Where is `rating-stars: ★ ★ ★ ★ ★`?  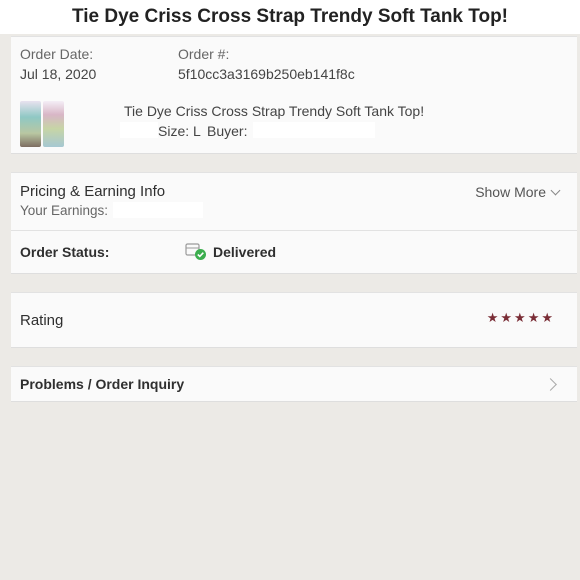 rating-stars: ★ ★ ★ ★ ★ is located at coordinates (520, 317).